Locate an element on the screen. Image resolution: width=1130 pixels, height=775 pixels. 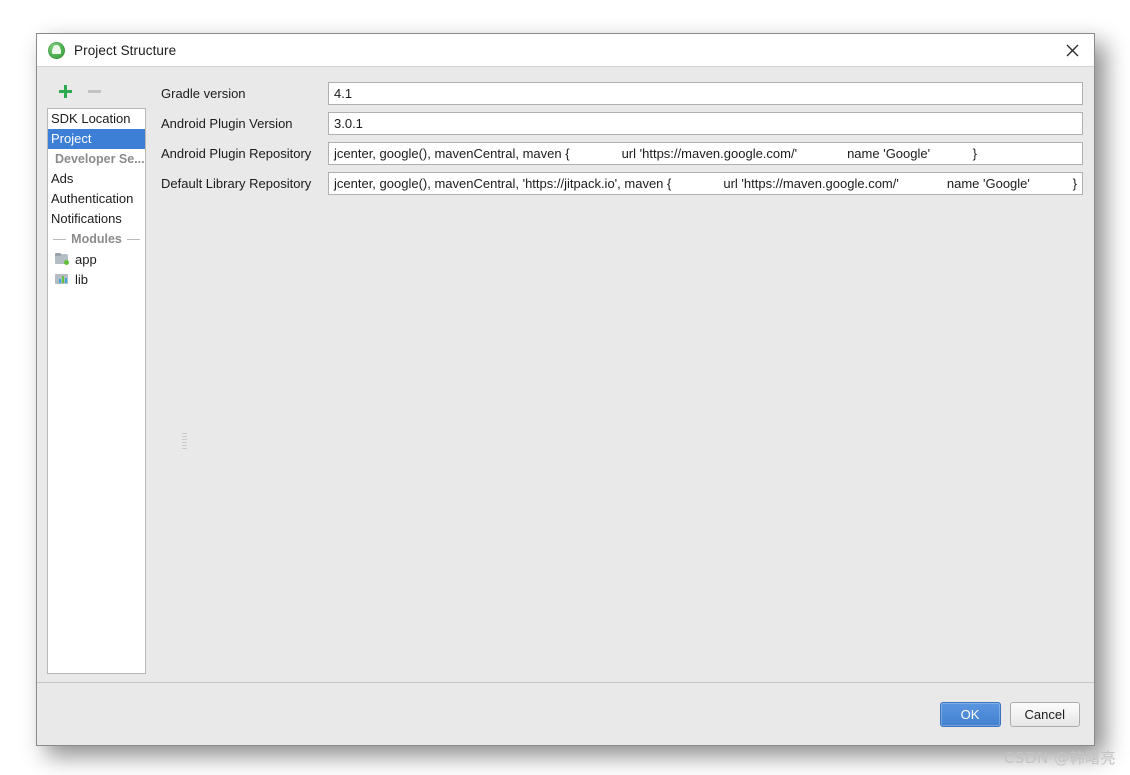
sidebar-toolbar is located at coordinates (97, 91).